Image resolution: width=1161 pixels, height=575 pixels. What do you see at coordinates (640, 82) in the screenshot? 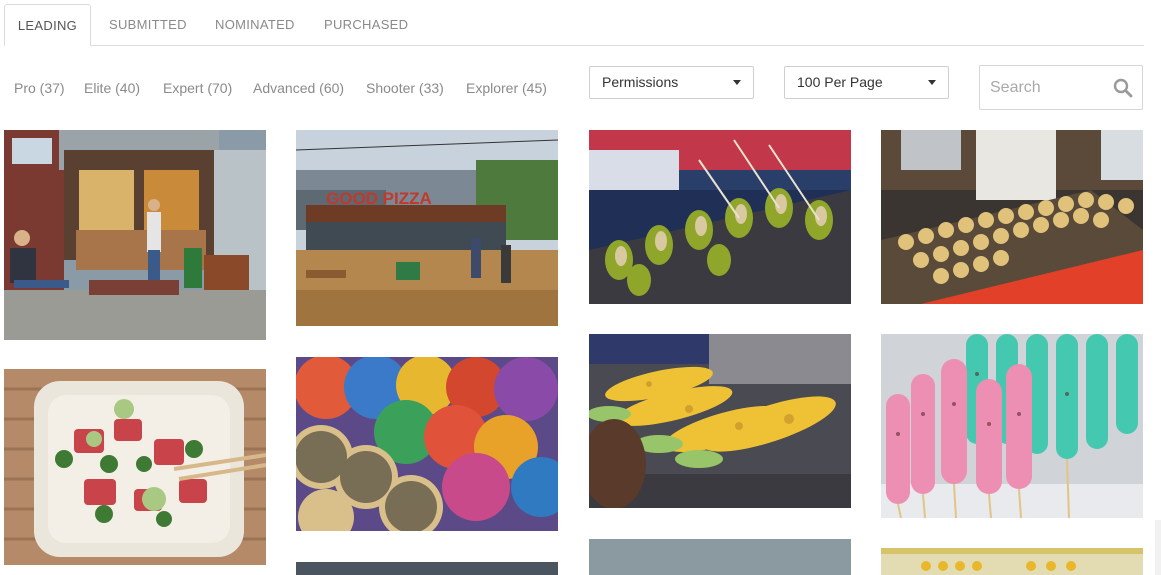
I see `permissions-select-value: Permissions` at bounding box center [640, 82].